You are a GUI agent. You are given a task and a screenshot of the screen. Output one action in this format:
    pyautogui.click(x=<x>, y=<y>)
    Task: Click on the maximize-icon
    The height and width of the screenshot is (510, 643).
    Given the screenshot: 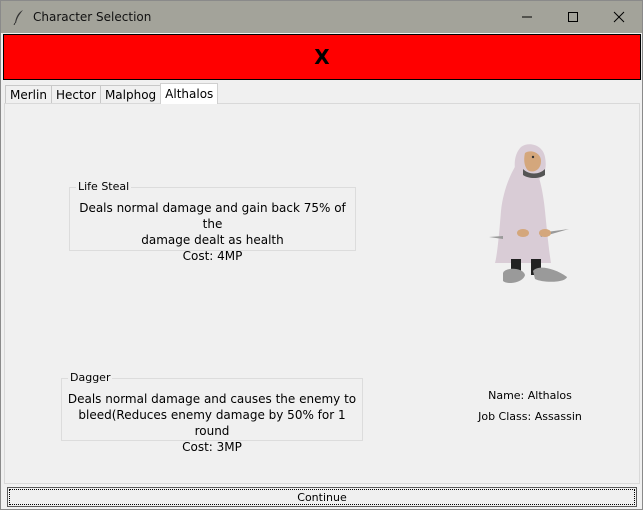 What is the action you would take?
    pyautogui.click(x=573, y=17)
    